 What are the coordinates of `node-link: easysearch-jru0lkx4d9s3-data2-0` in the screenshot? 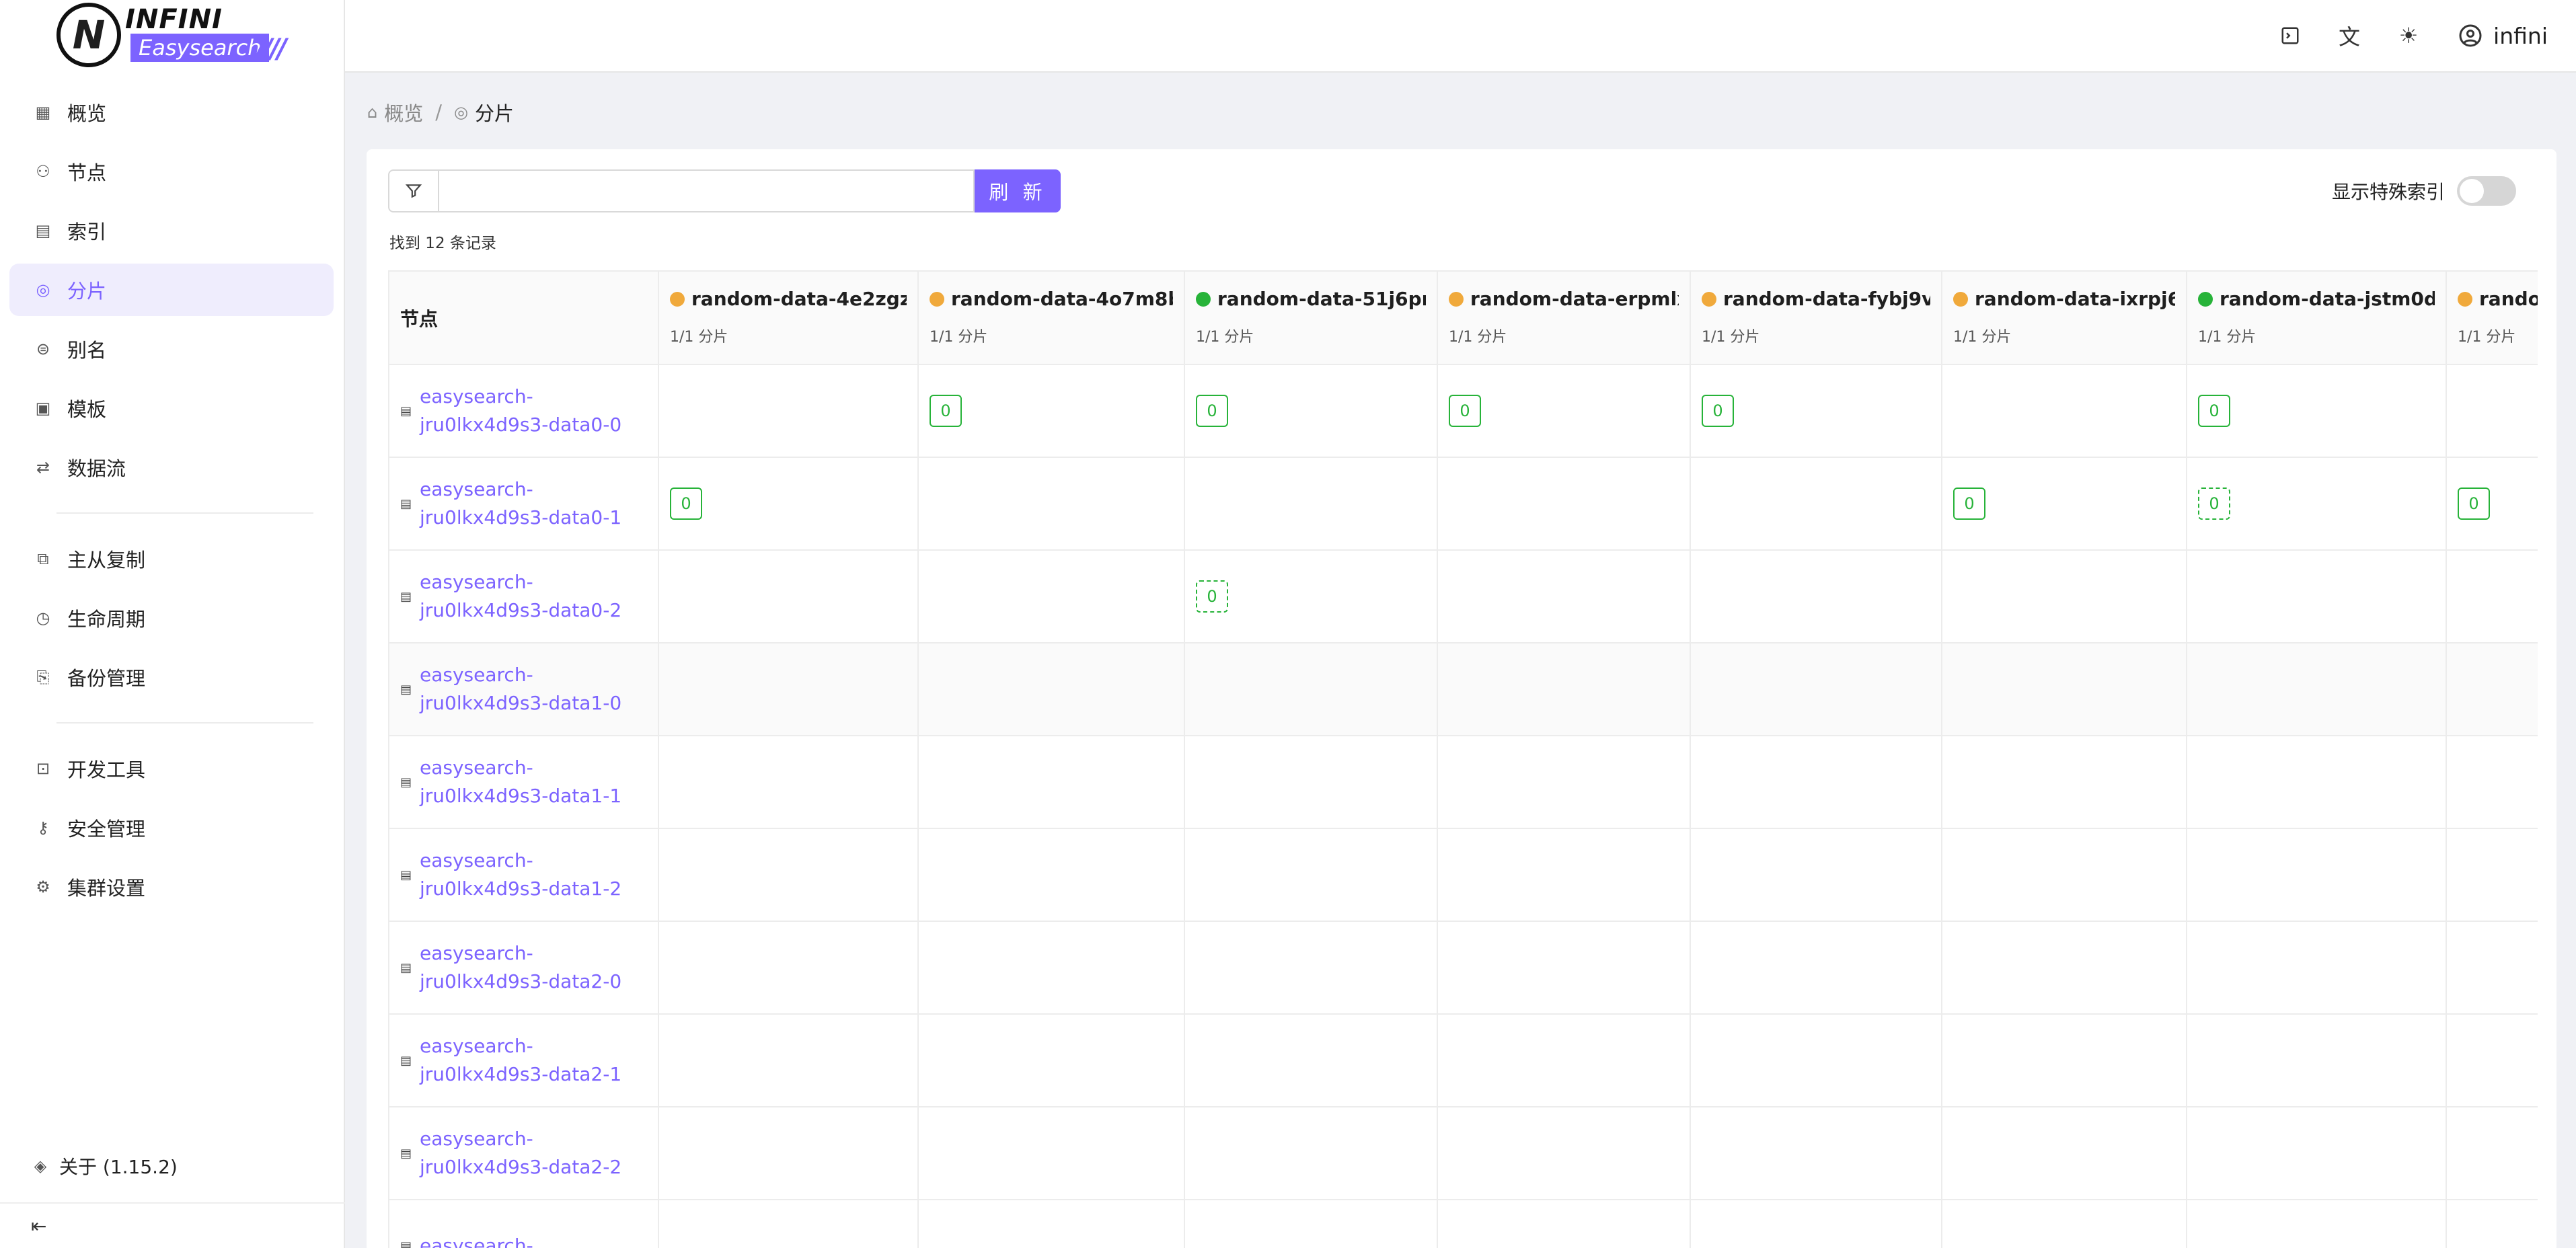 It's located at (520, 967).